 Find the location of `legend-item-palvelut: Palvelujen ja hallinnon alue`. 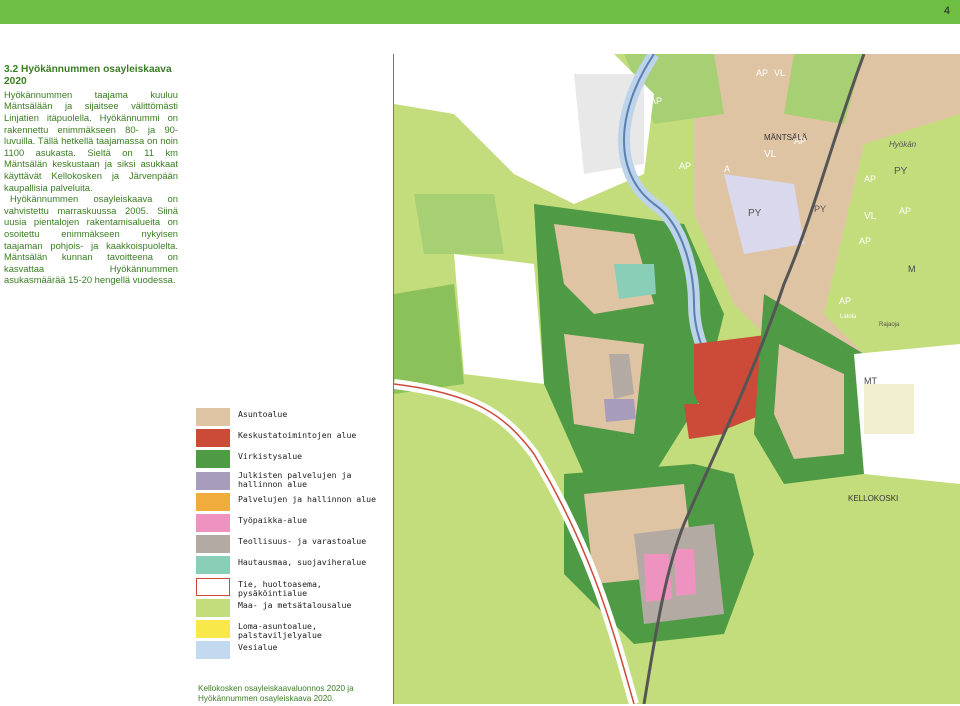

legend-item-palvelut: Palvelujen ja hallinnon alue is located at coordinates (291, 503).